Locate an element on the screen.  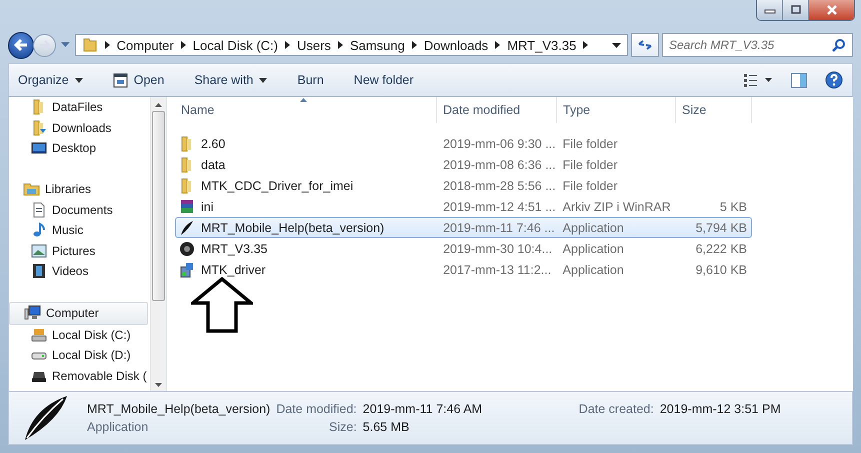
refresh-icon is located at coordinates (644, 45).